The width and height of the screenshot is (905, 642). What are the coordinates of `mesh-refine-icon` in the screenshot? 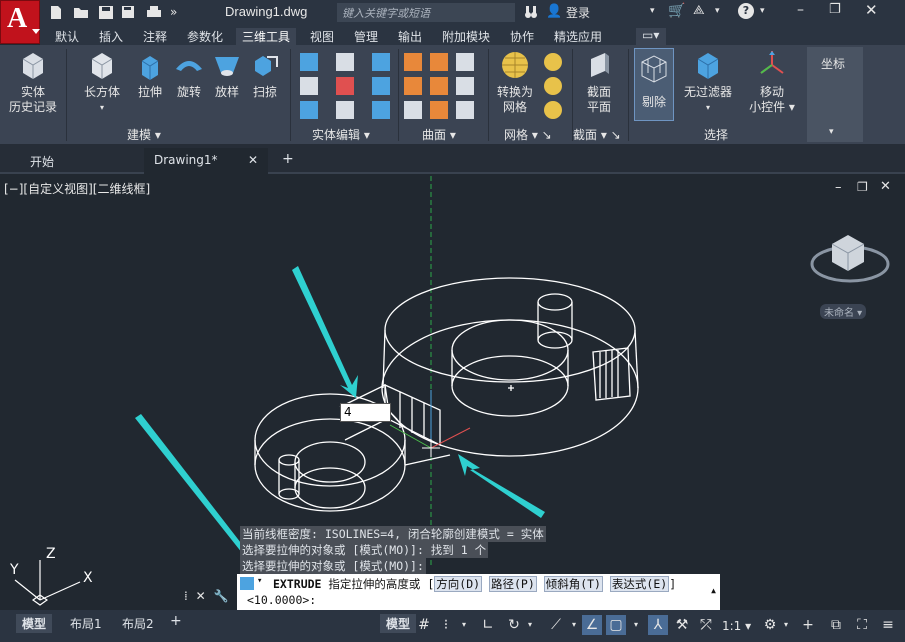 It's located at (553, 86).